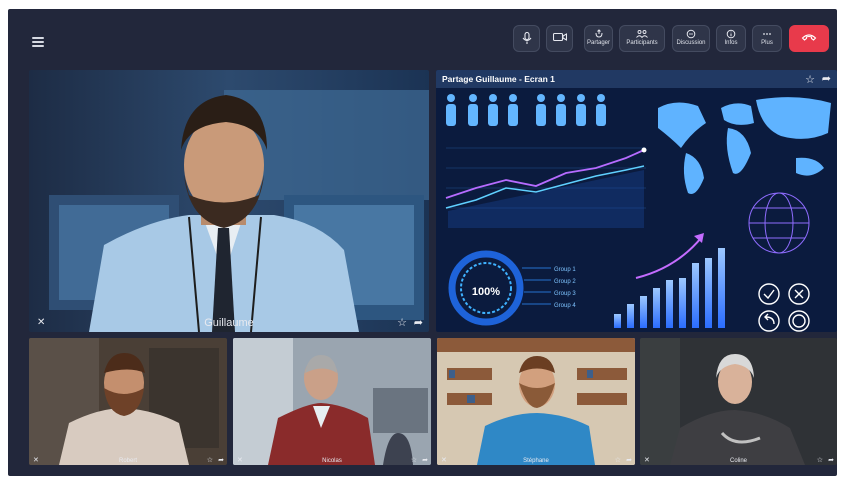 This screenshot has height=479, width=845. What do you see at coordinates (565, 270) in the screenshot?
I see `group-label: Group 1` at bounding box center [565, 270].